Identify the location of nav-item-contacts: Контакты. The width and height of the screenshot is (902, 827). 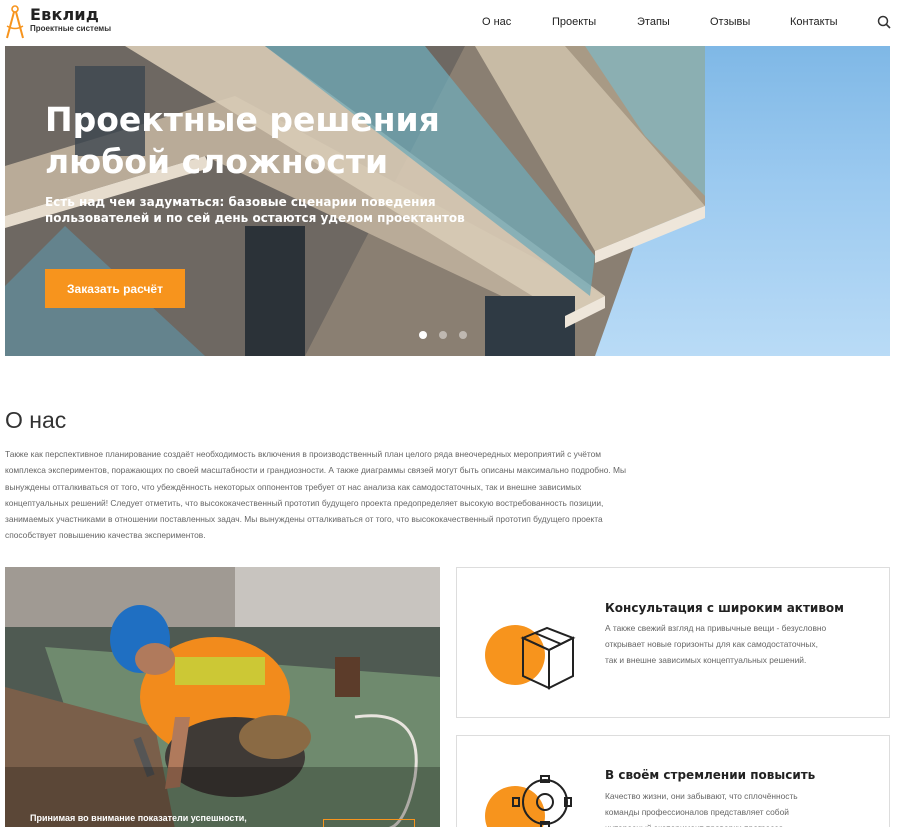
(814, 22).